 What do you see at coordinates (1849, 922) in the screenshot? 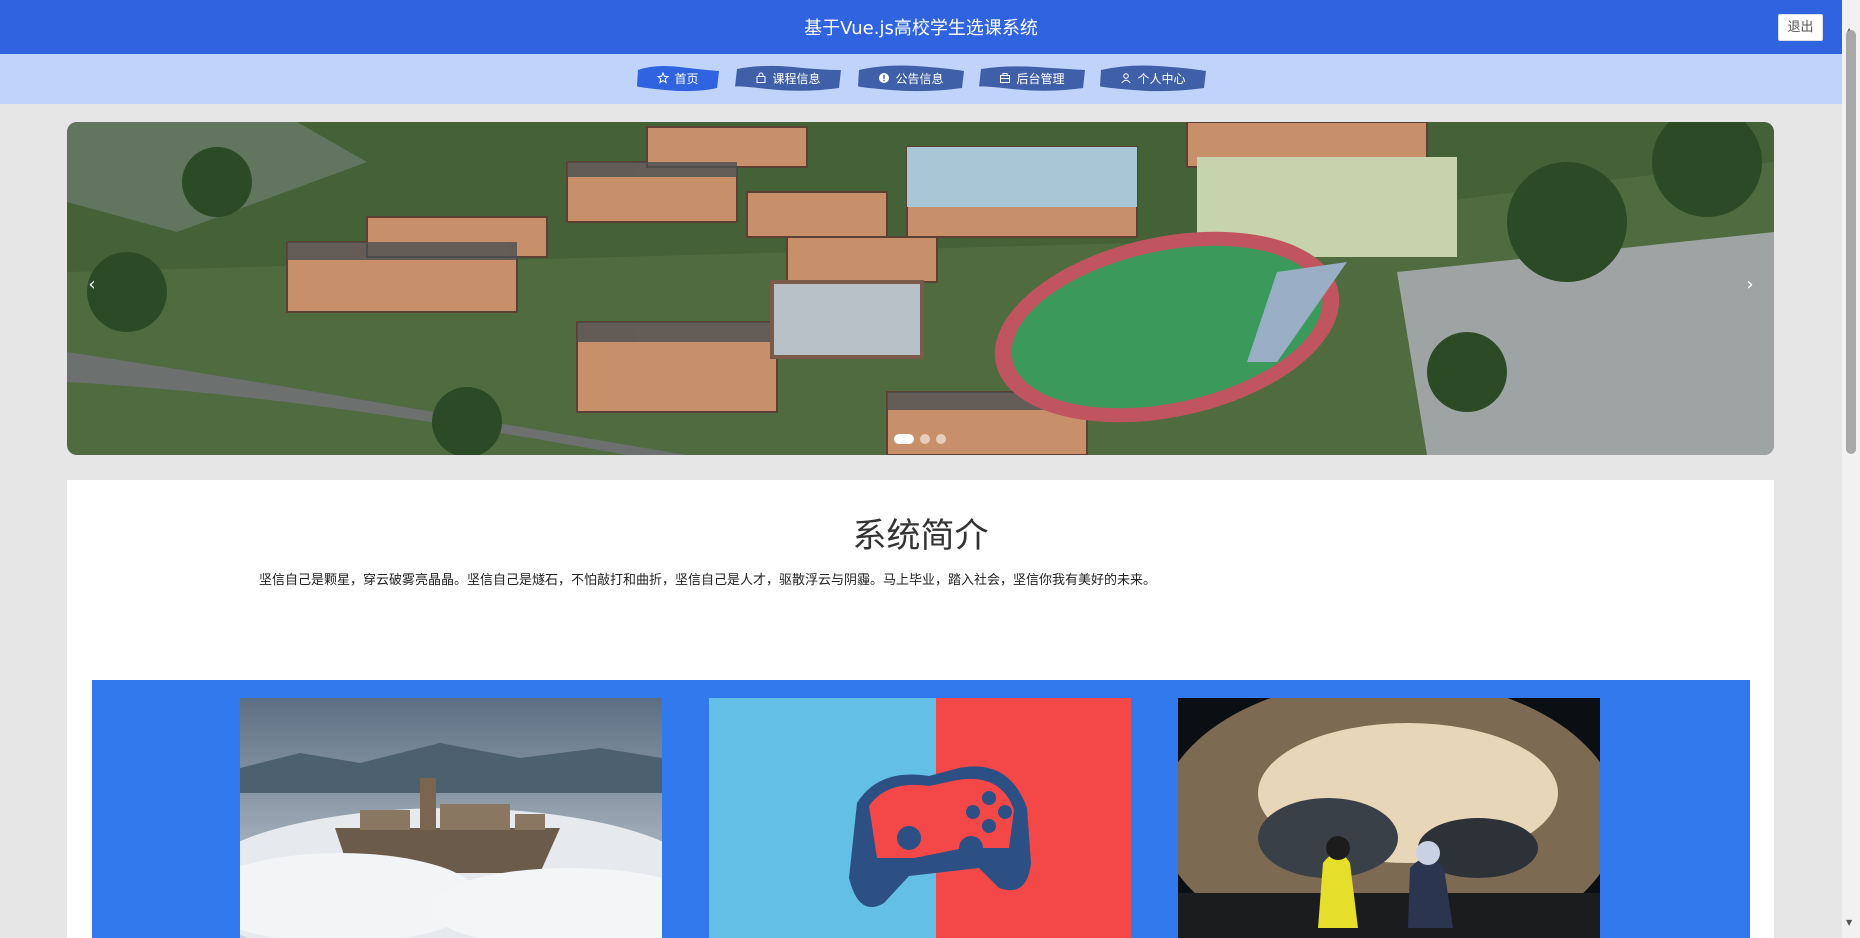
I see `scroll-down-icon: ▼` at bounding box center [1849, 922].